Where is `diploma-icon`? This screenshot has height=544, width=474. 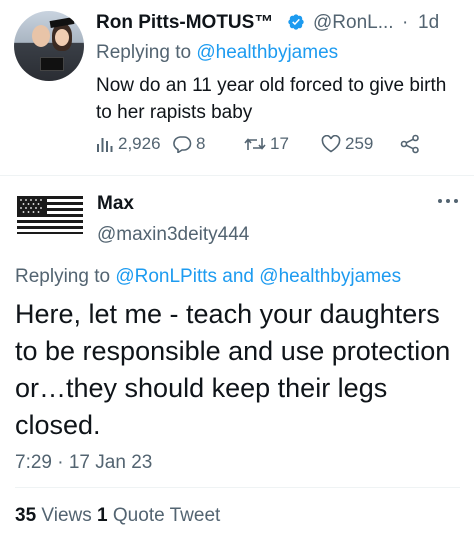
diploma-icon is located at coordinates (52, 64).